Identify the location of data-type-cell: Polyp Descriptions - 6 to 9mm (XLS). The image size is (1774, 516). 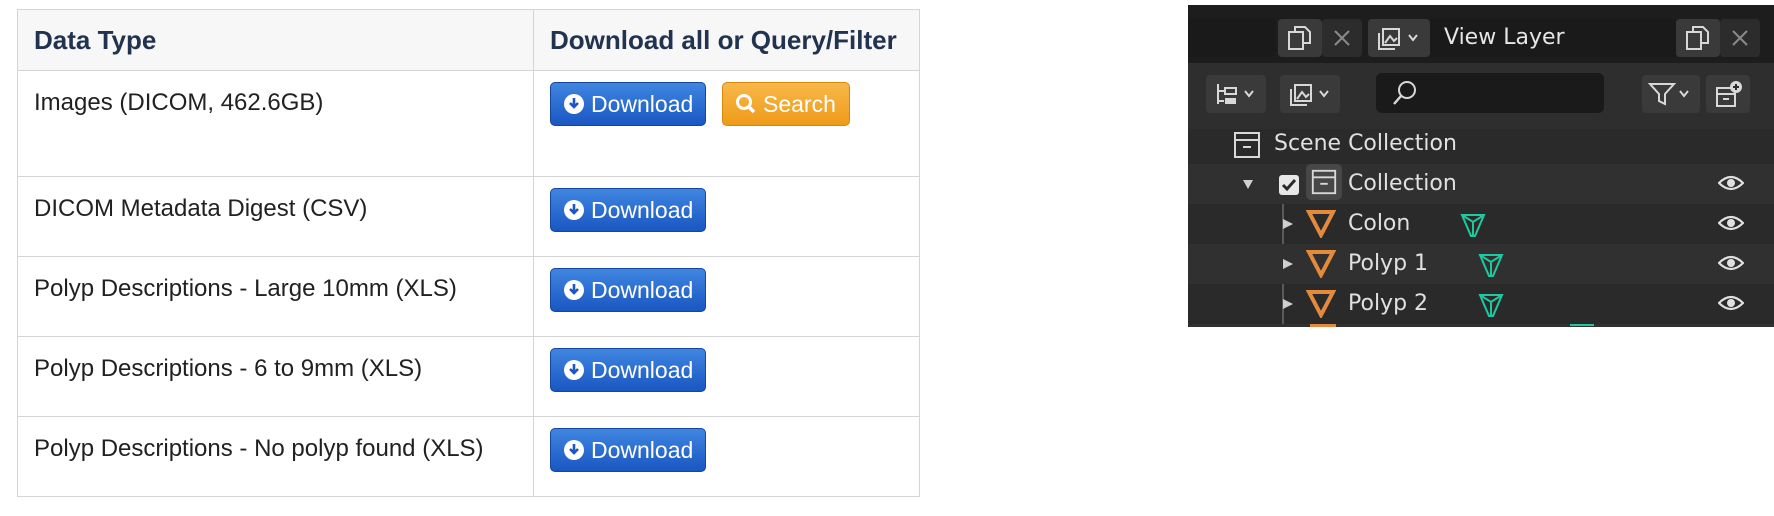
(275, 376).